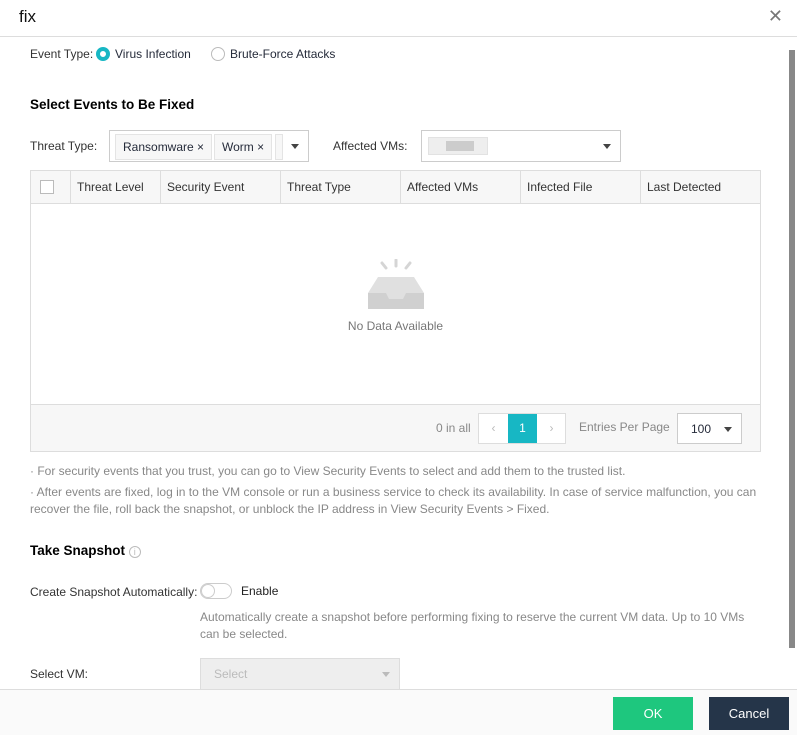  What do you see at coordinates (231, 674) in the screenshot?
I see `select-vm-placeholder: Select` at bounding box center [231, 674].